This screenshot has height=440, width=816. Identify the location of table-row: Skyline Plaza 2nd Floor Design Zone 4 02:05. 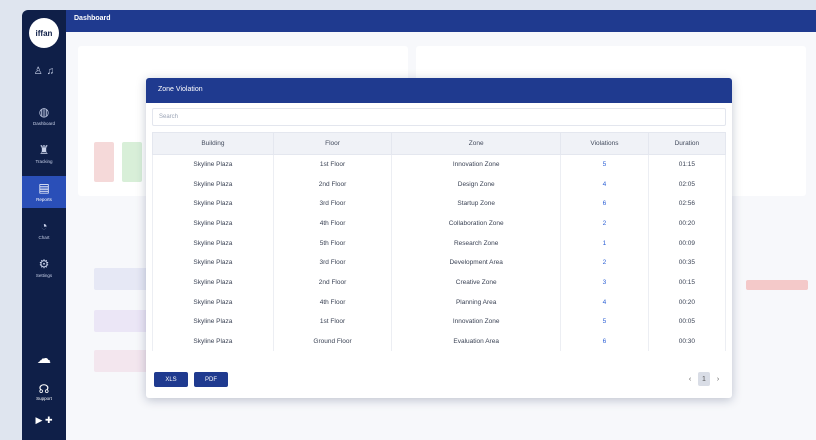
(439, 184).